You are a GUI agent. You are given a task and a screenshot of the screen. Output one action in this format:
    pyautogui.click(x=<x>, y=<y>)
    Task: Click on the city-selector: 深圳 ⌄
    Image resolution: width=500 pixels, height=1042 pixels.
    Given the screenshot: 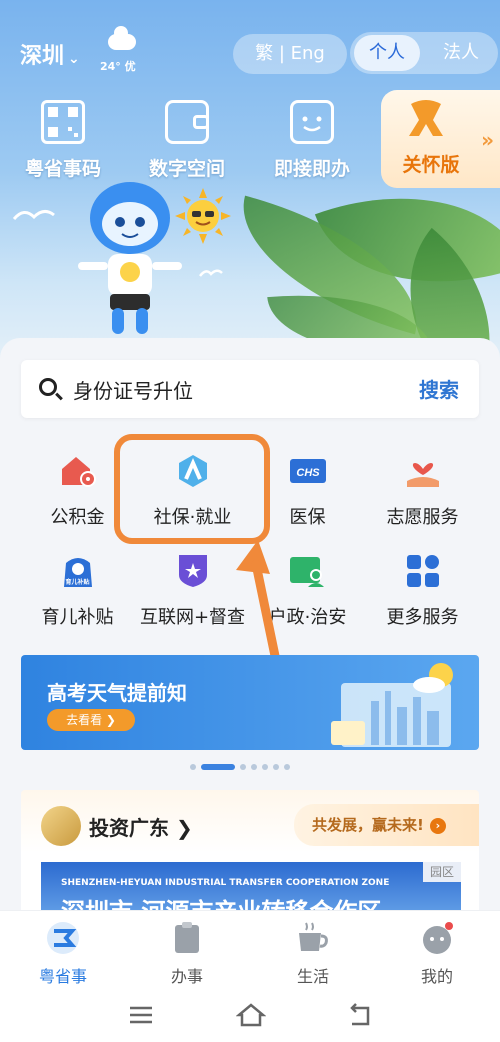 What is the action you would take?
    pyautogui.click(x=50, y=54)
    